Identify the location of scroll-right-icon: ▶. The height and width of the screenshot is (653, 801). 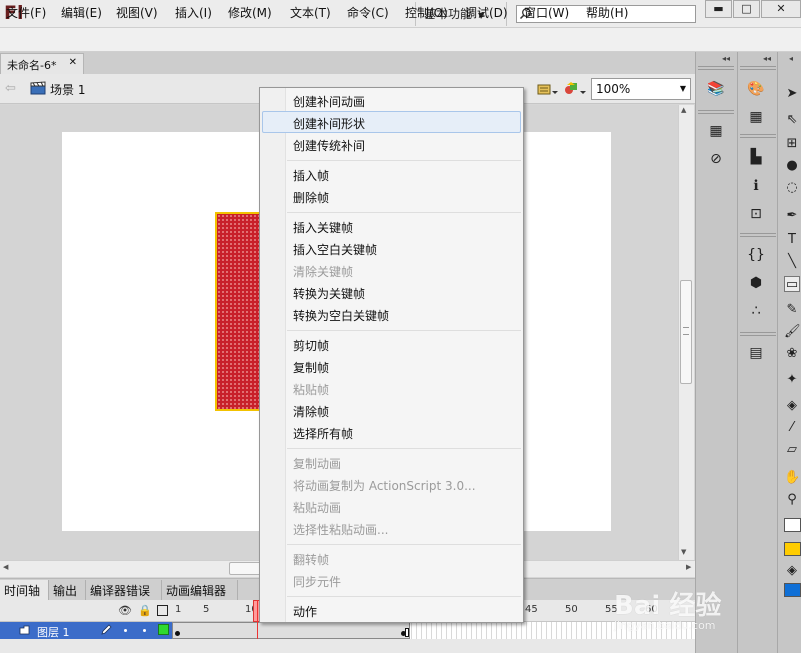
(688, 567).